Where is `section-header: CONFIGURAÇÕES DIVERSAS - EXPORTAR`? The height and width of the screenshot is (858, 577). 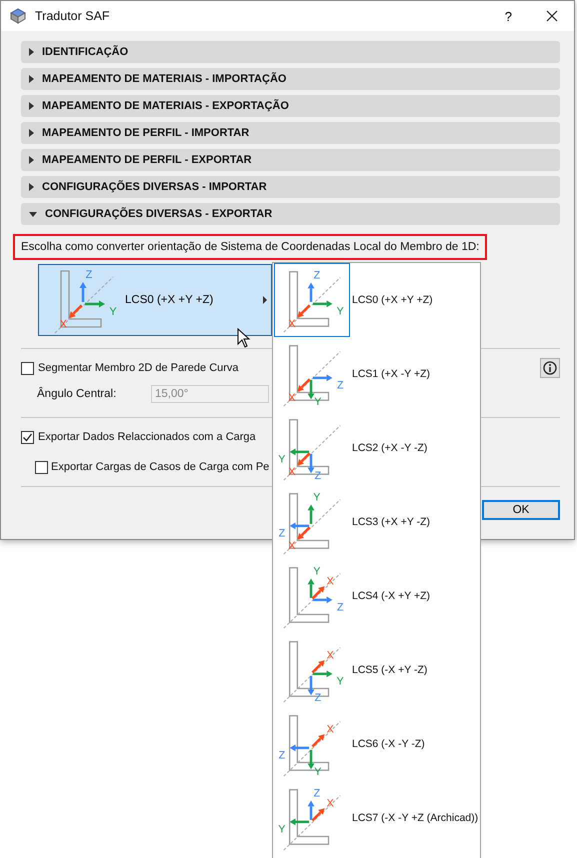 section-header: CONFIGURAÇÕES DIVERSAS - EXPORTAR is located at coordinates (290, 214).